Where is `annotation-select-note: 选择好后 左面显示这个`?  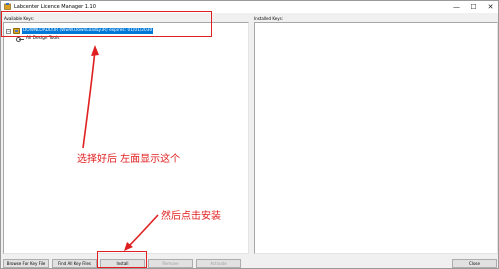
annotation-select-note: 选择好后 左面显示这个 is located at coordinates (129, 159).